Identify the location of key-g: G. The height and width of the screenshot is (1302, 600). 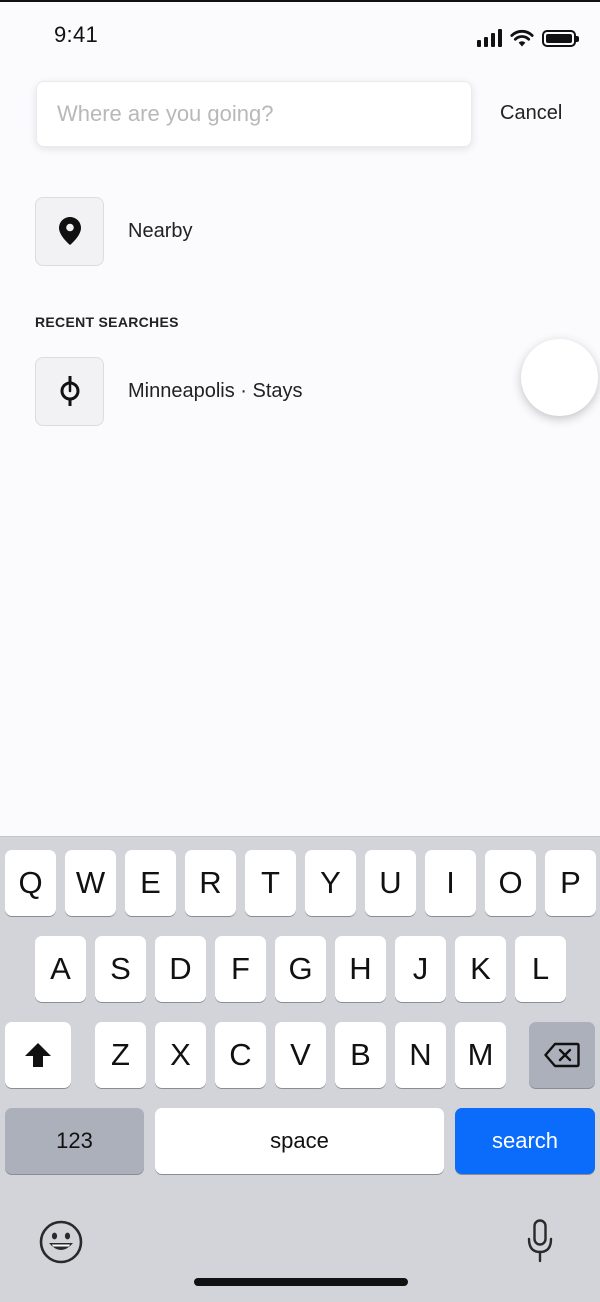
(300, 969).